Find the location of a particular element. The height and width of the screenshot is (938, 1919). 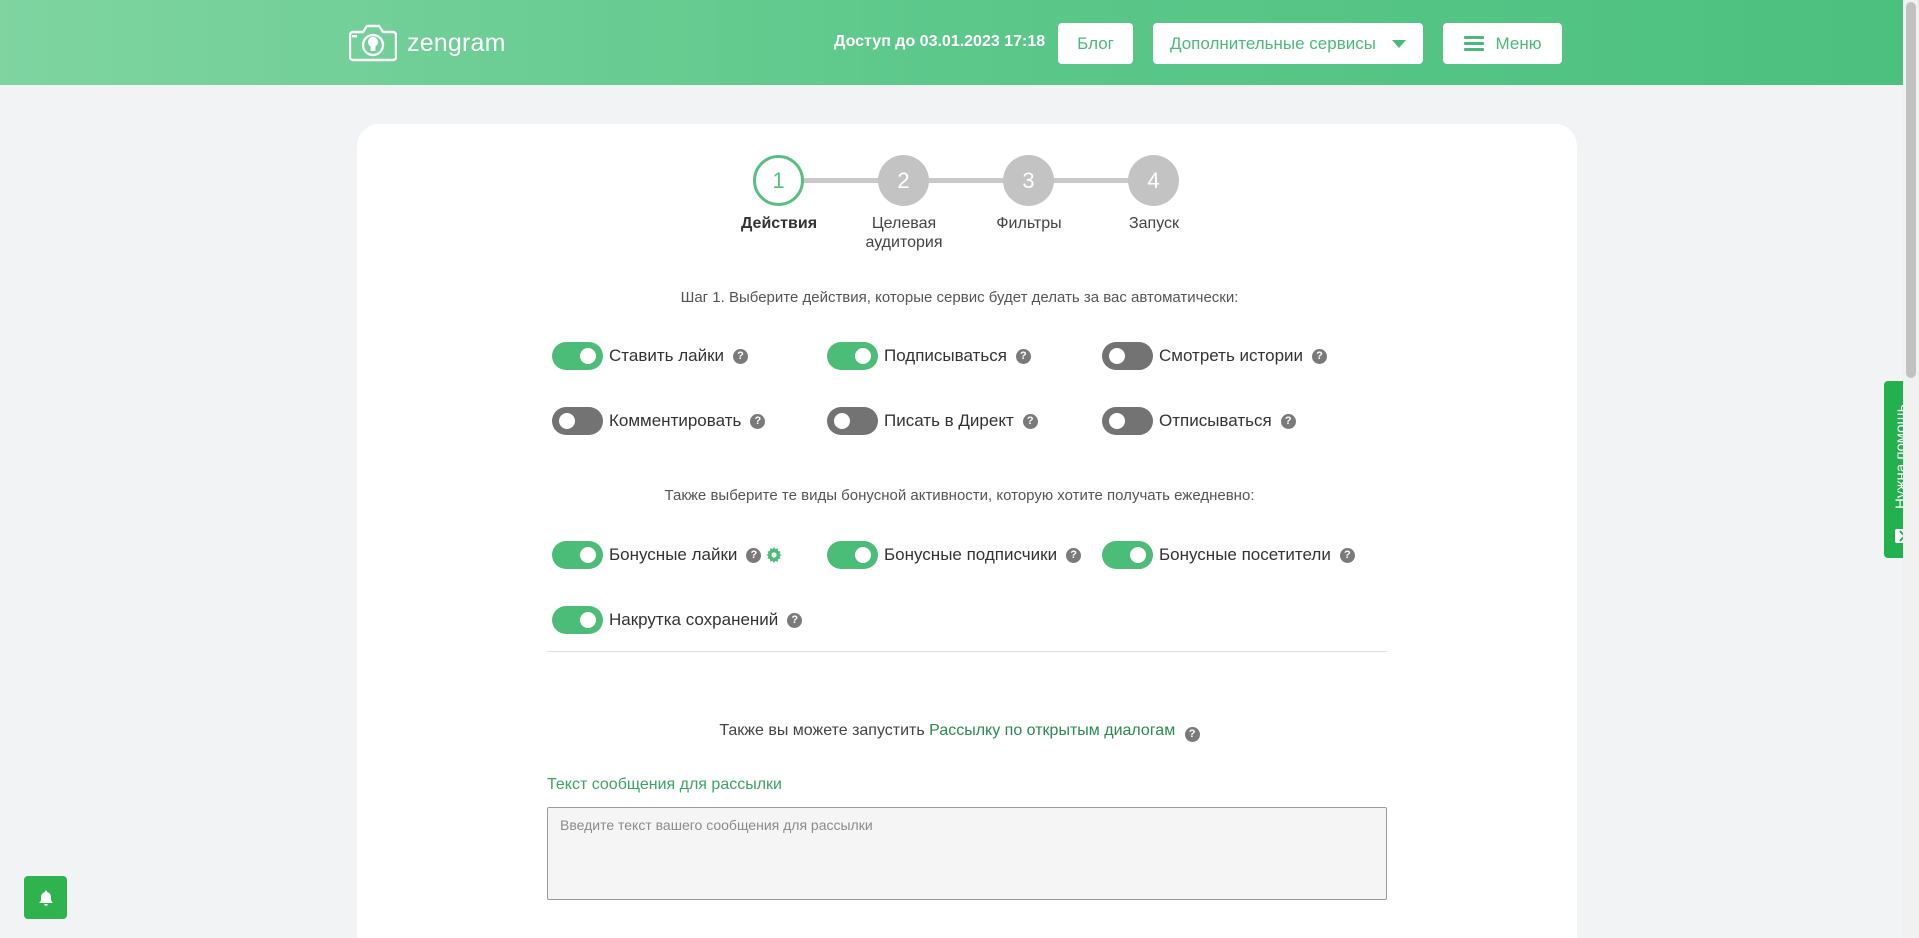

toggle-follow: Подписываться ? is located at coordinates (929, 356).